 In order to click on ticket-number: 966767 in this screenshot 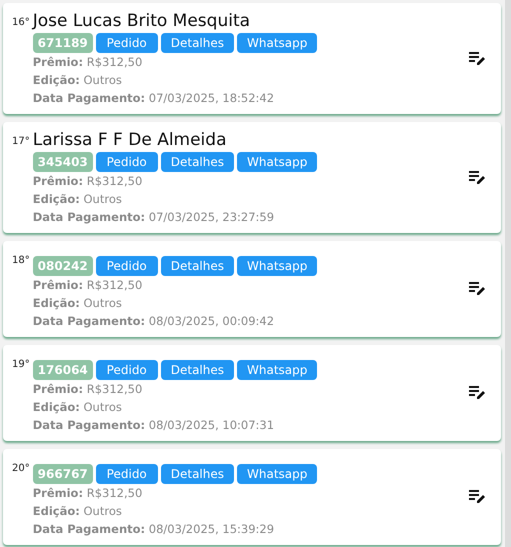, I will do `click(62, 474)`.